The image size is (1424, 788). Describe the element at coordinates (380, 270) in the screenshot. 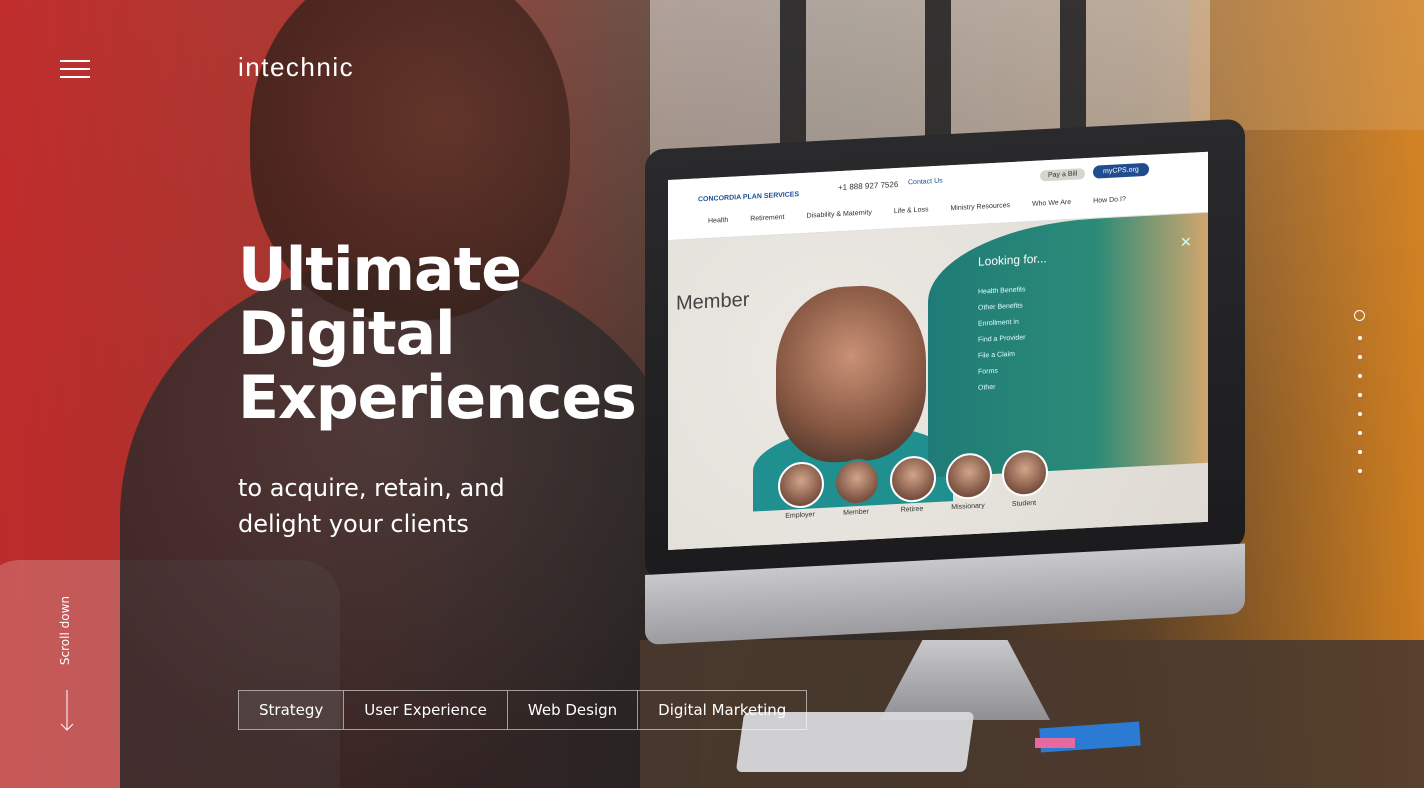

I see `headline-line: Ultimate` at that location.